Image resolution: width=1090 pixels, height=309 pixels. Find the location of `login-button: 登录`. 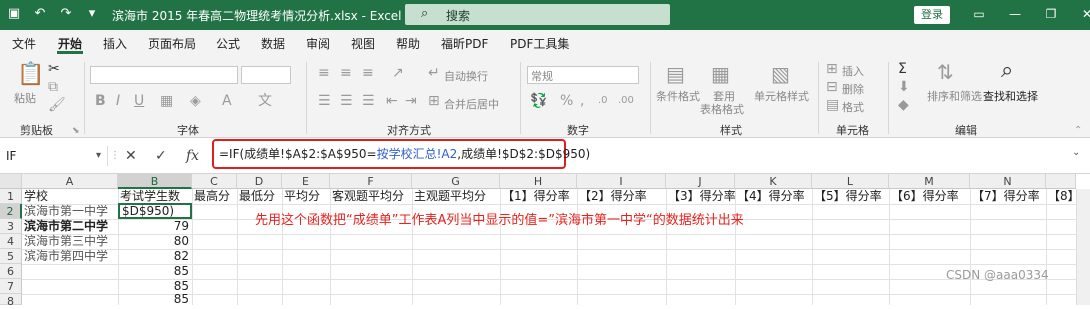

login-button: 登录 is located at coordinates (932, 15).